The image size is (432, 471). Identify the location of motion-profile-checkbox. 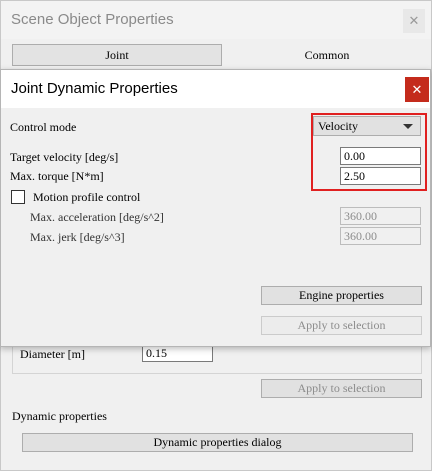
(18, 197).